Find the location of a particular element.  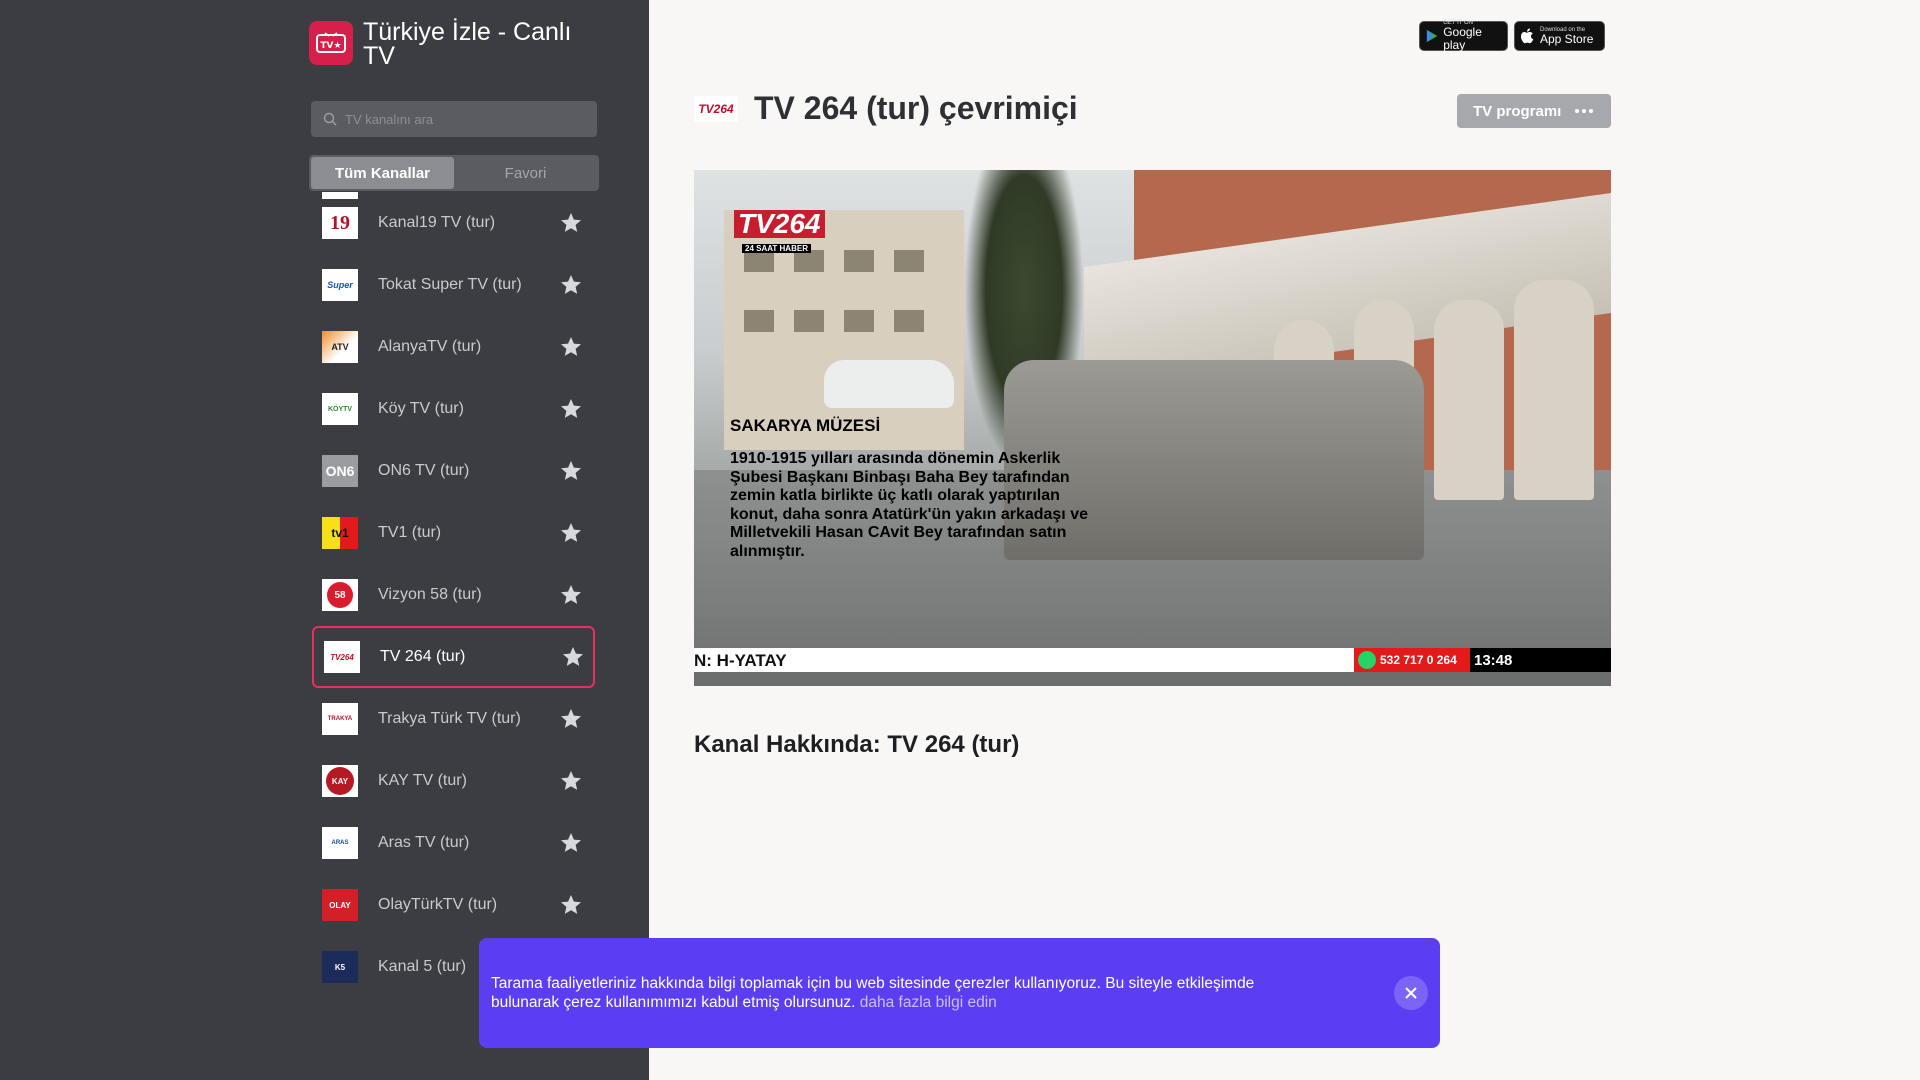

tv-logo-icon: TV★ is located at coordinates (331, 43).